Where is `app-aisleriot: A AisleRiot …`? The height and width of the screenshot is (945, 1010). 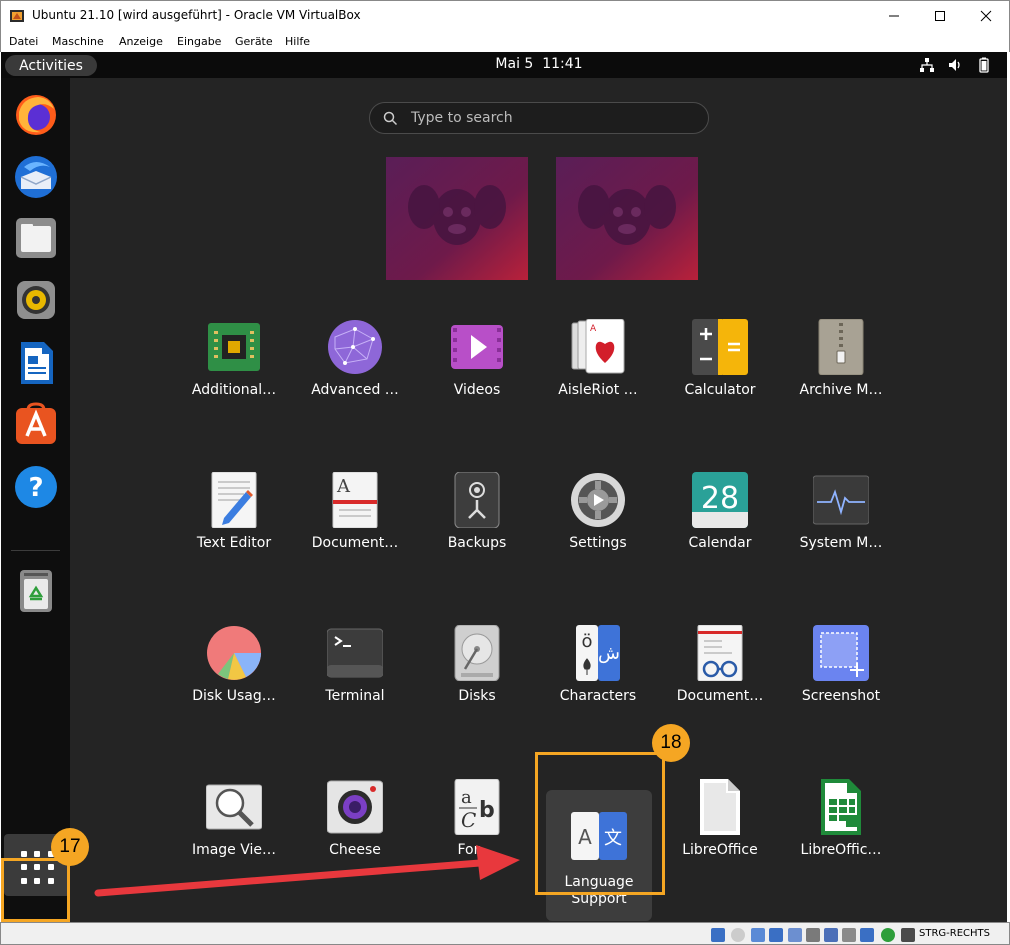 app-aisleriot: A AisleRiot … is located at coordinates (598, 363).